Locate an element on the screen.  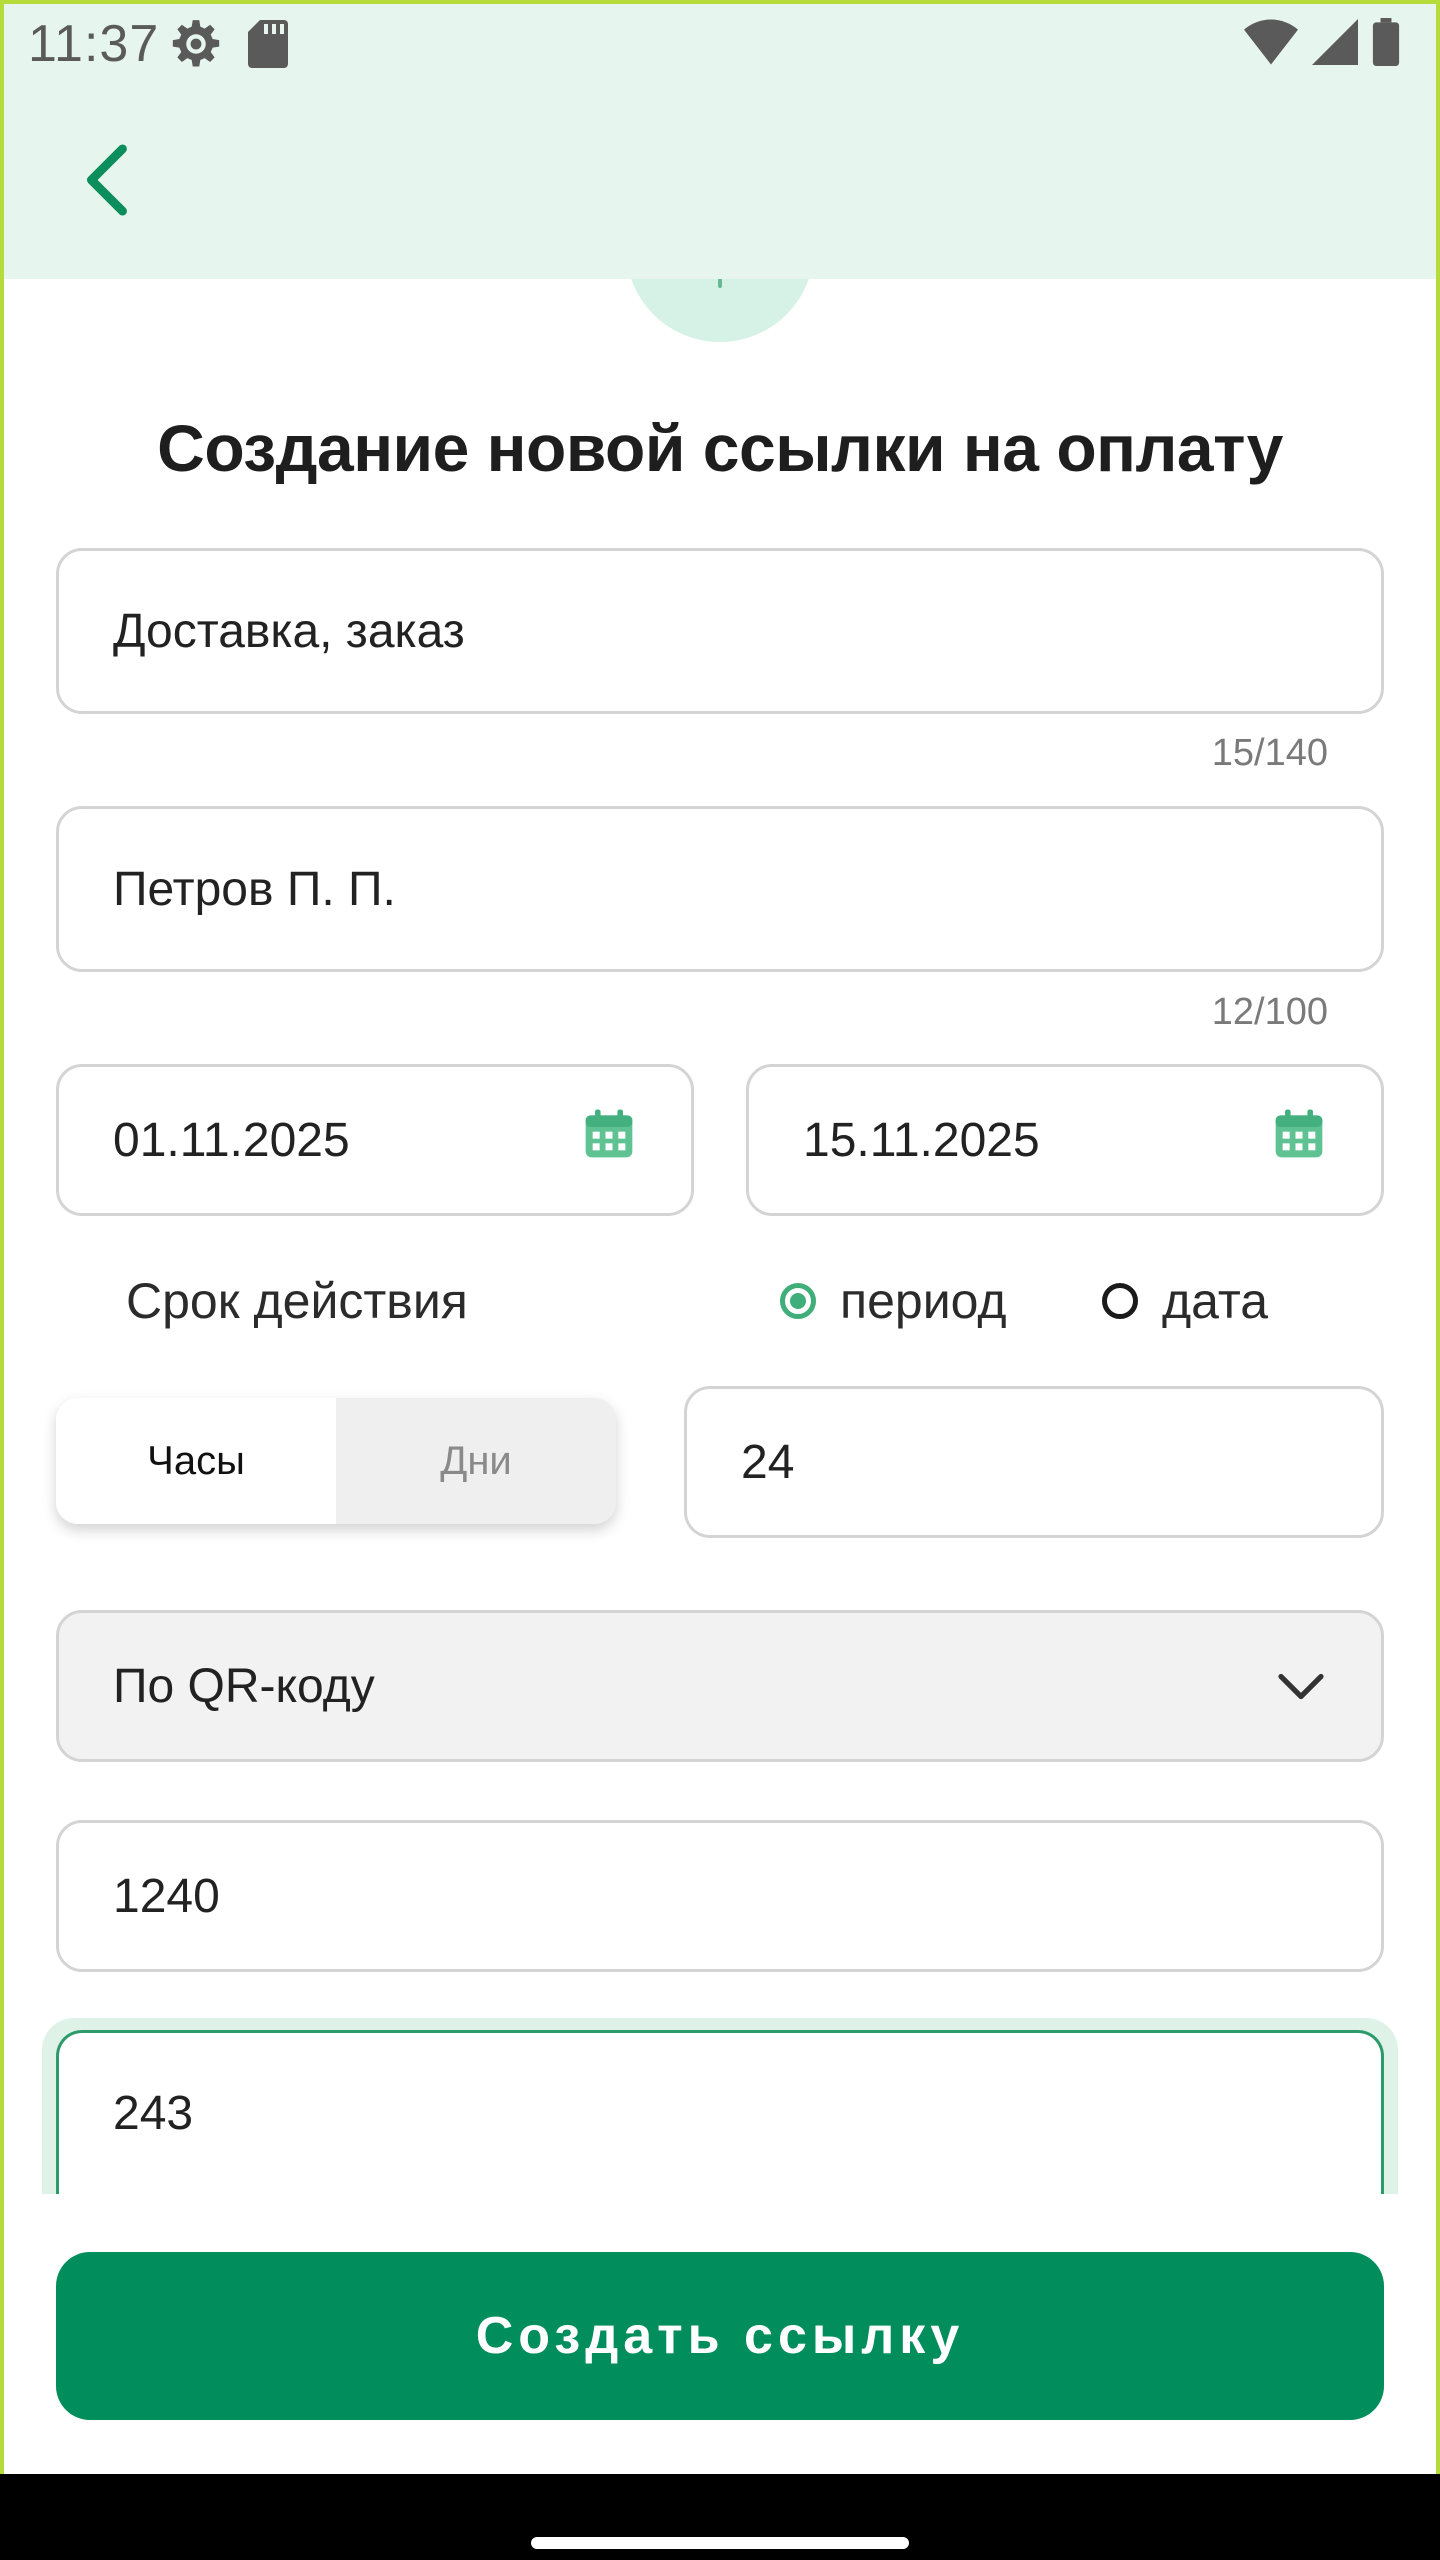
back-button is located at coordinates (105, 180).